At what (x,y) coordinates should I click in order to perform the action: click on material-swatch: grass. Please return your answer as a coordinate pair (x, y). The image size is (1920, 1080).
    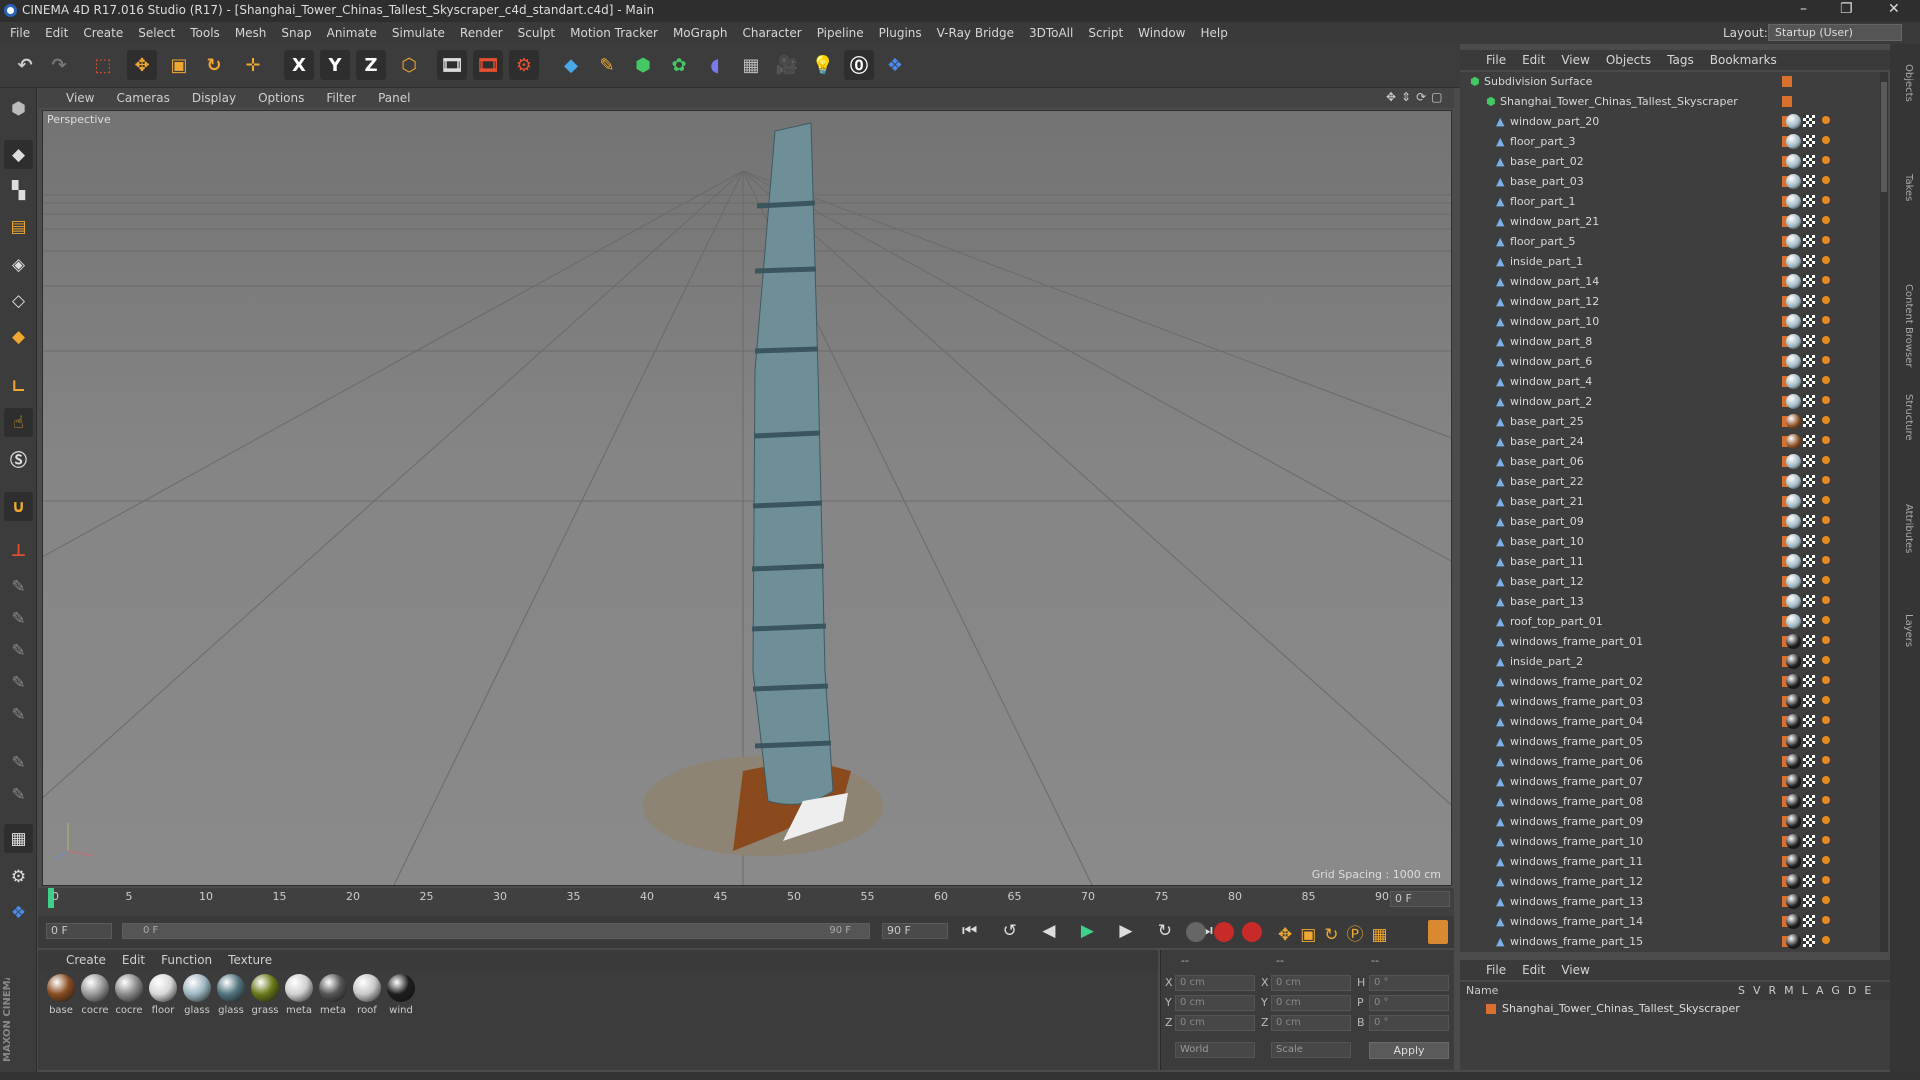
    Looking at the image, I should click on (265, 995).